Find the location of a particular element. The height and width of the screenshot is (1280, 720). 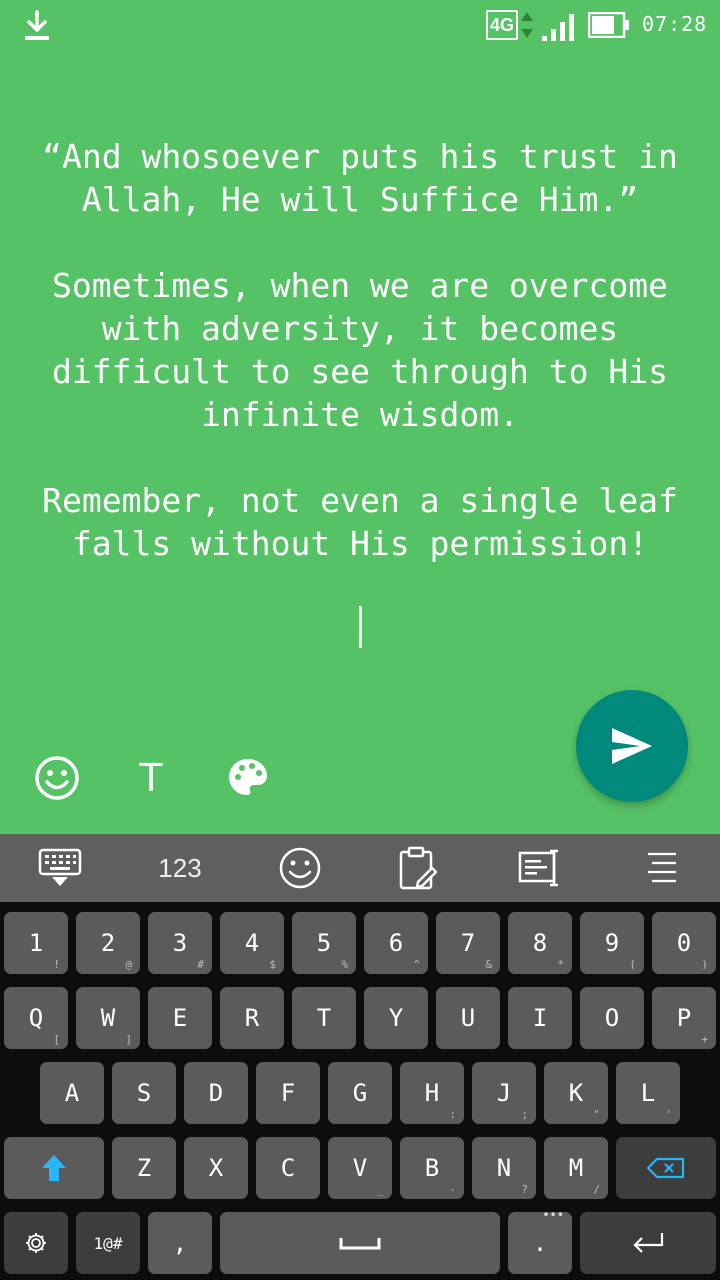

key-sub-label: ) is located at coordinates (704, 964).